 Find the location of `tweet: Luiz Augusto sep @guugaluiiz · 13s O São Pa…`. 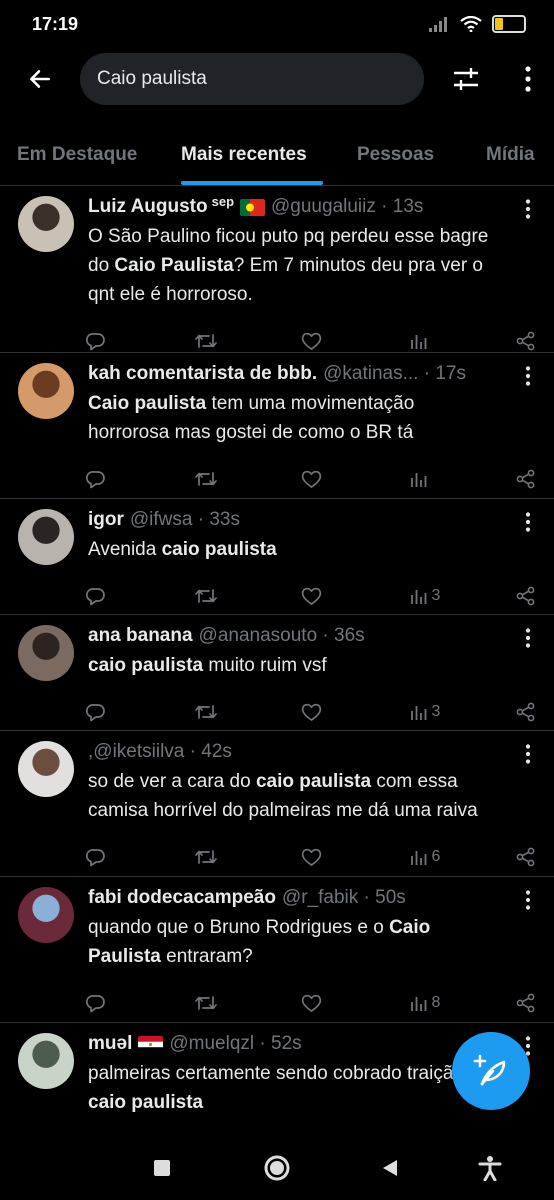

tweet: Luiz Augusto sep @guugaluiiz · 13s O São Pa… is located at coordinates (277, 269).